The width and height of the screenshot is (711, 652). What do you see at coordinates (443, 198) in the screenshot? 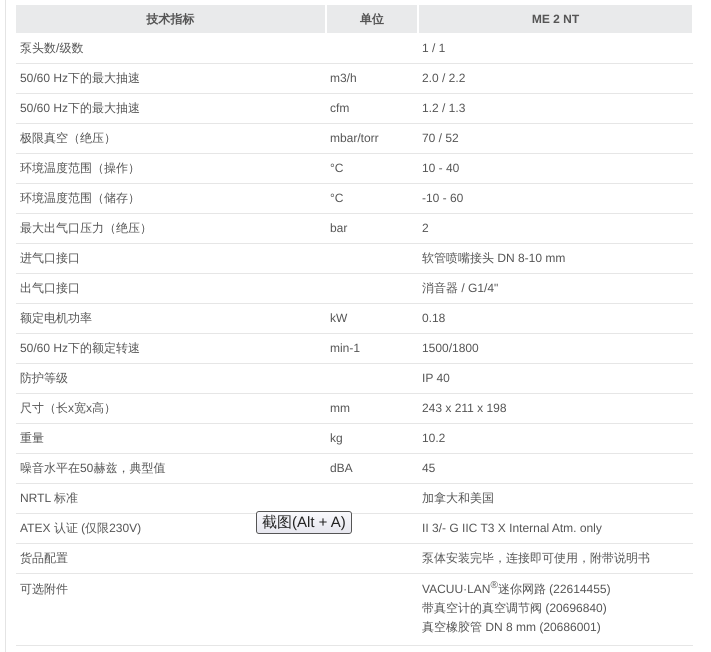
I see `table-cell: -10 - 60` at bounding box center [443, 198].